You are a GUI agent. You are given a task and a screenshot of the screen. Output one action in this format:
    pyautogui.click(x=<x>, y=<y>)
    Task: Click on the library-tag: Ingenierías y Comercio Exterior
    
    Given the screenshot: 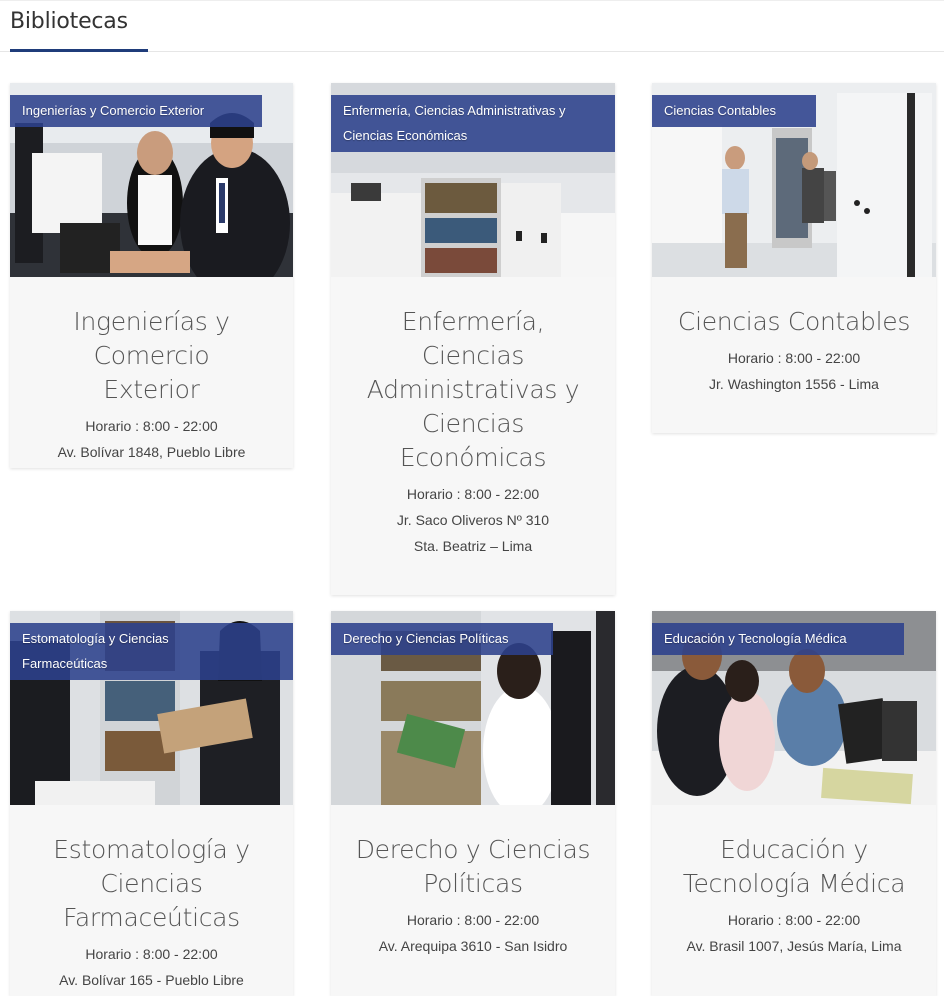 What is the action you would take?
    pyautogui.click(x=136, y=111)
    